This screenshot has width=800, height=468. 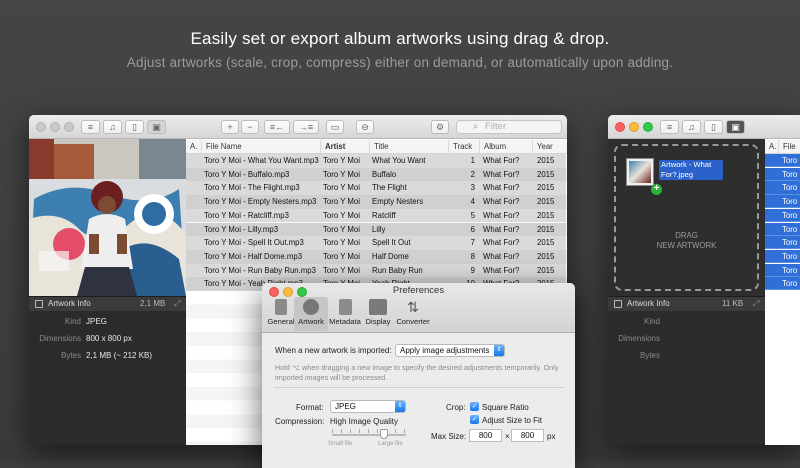 What do you see at coordinates (109, 338) in the screenshot?
I see `info-value: 800 x 800 px` at bounding box center [109, 338].